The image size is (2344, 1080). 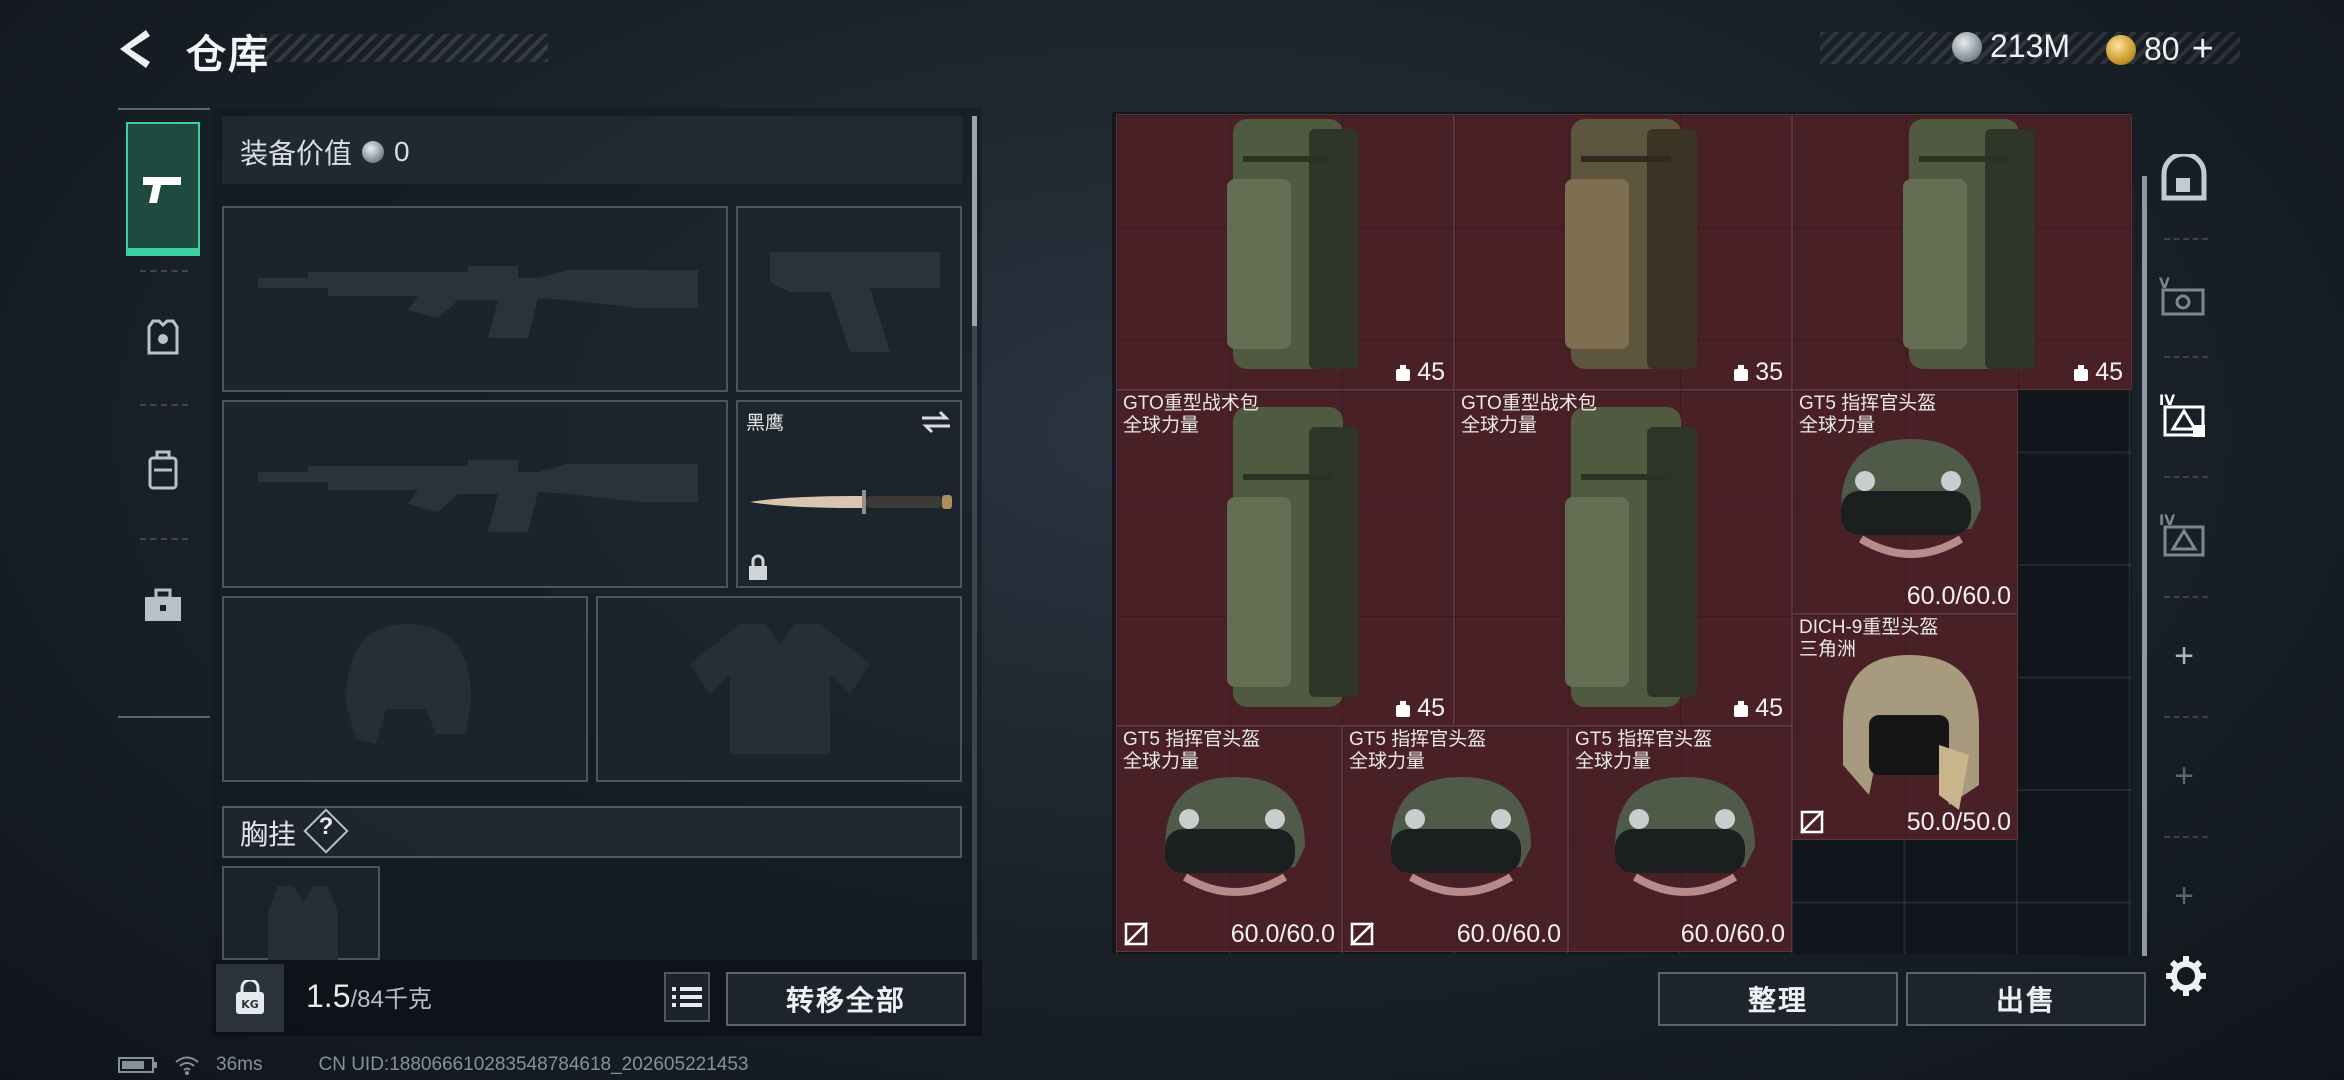 I want to click on helmet-silhouette-icon, so click(x=408, y=684).